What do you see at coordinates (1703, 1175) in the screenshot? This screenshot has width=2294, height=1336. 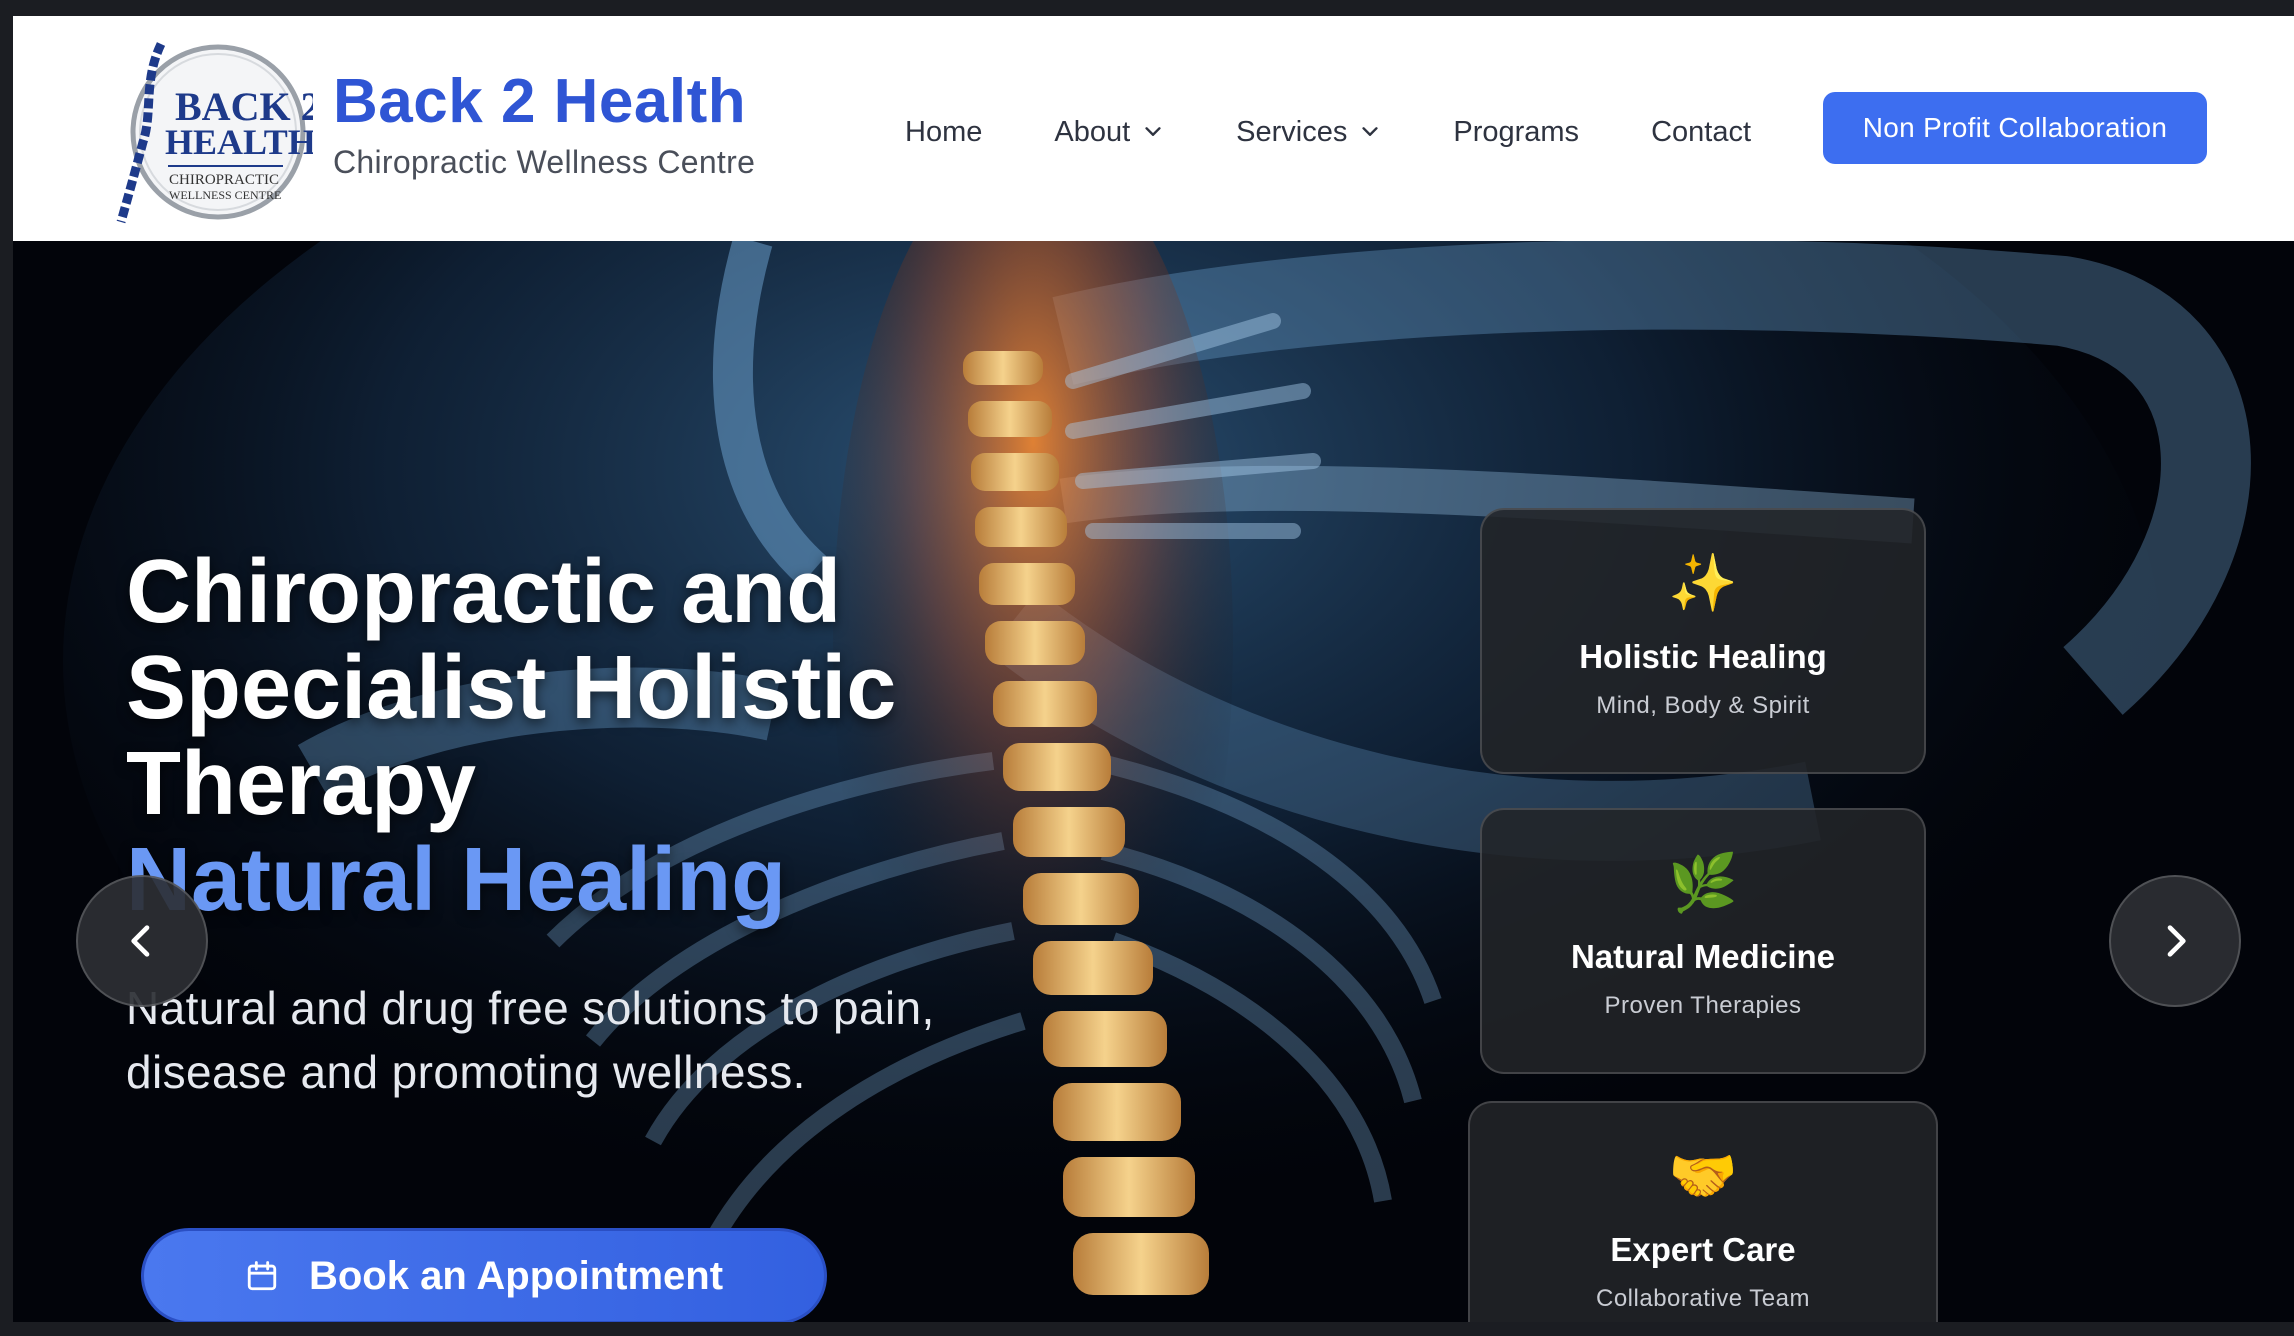 I see `handshake-icon: 🤝` at bounding box center [1703, 1175].